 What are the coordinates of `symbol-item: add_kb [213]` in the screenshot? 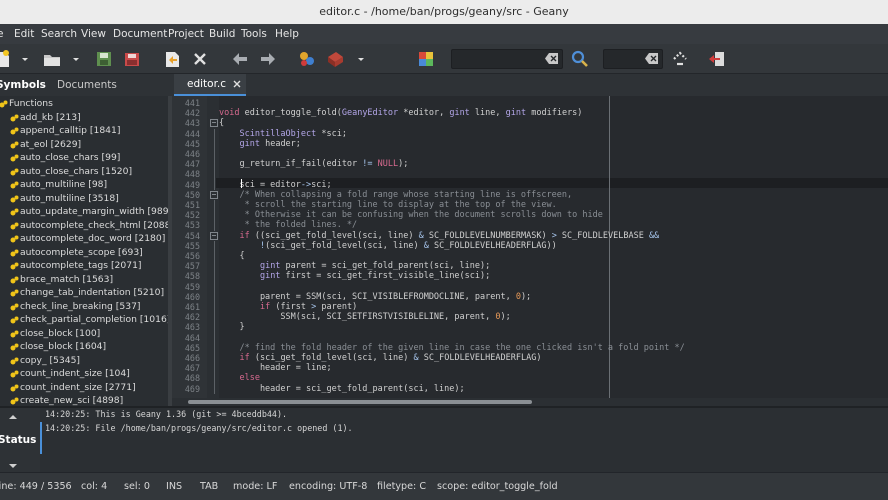 It's located at (84, 118).